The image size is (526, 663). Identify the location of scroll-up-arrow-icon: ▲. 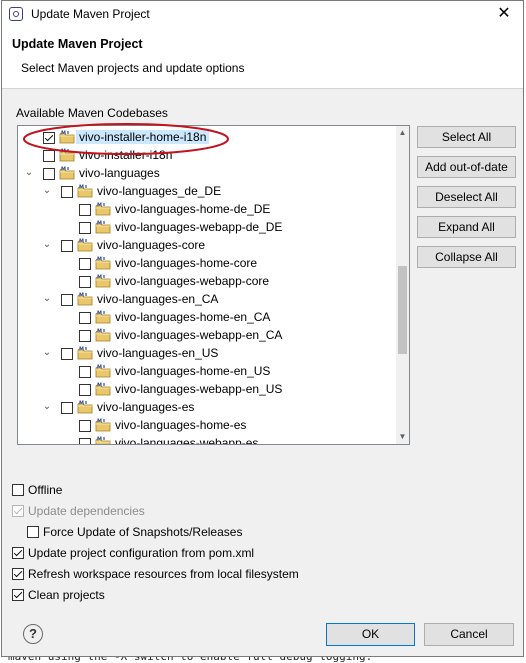
(402, 133).